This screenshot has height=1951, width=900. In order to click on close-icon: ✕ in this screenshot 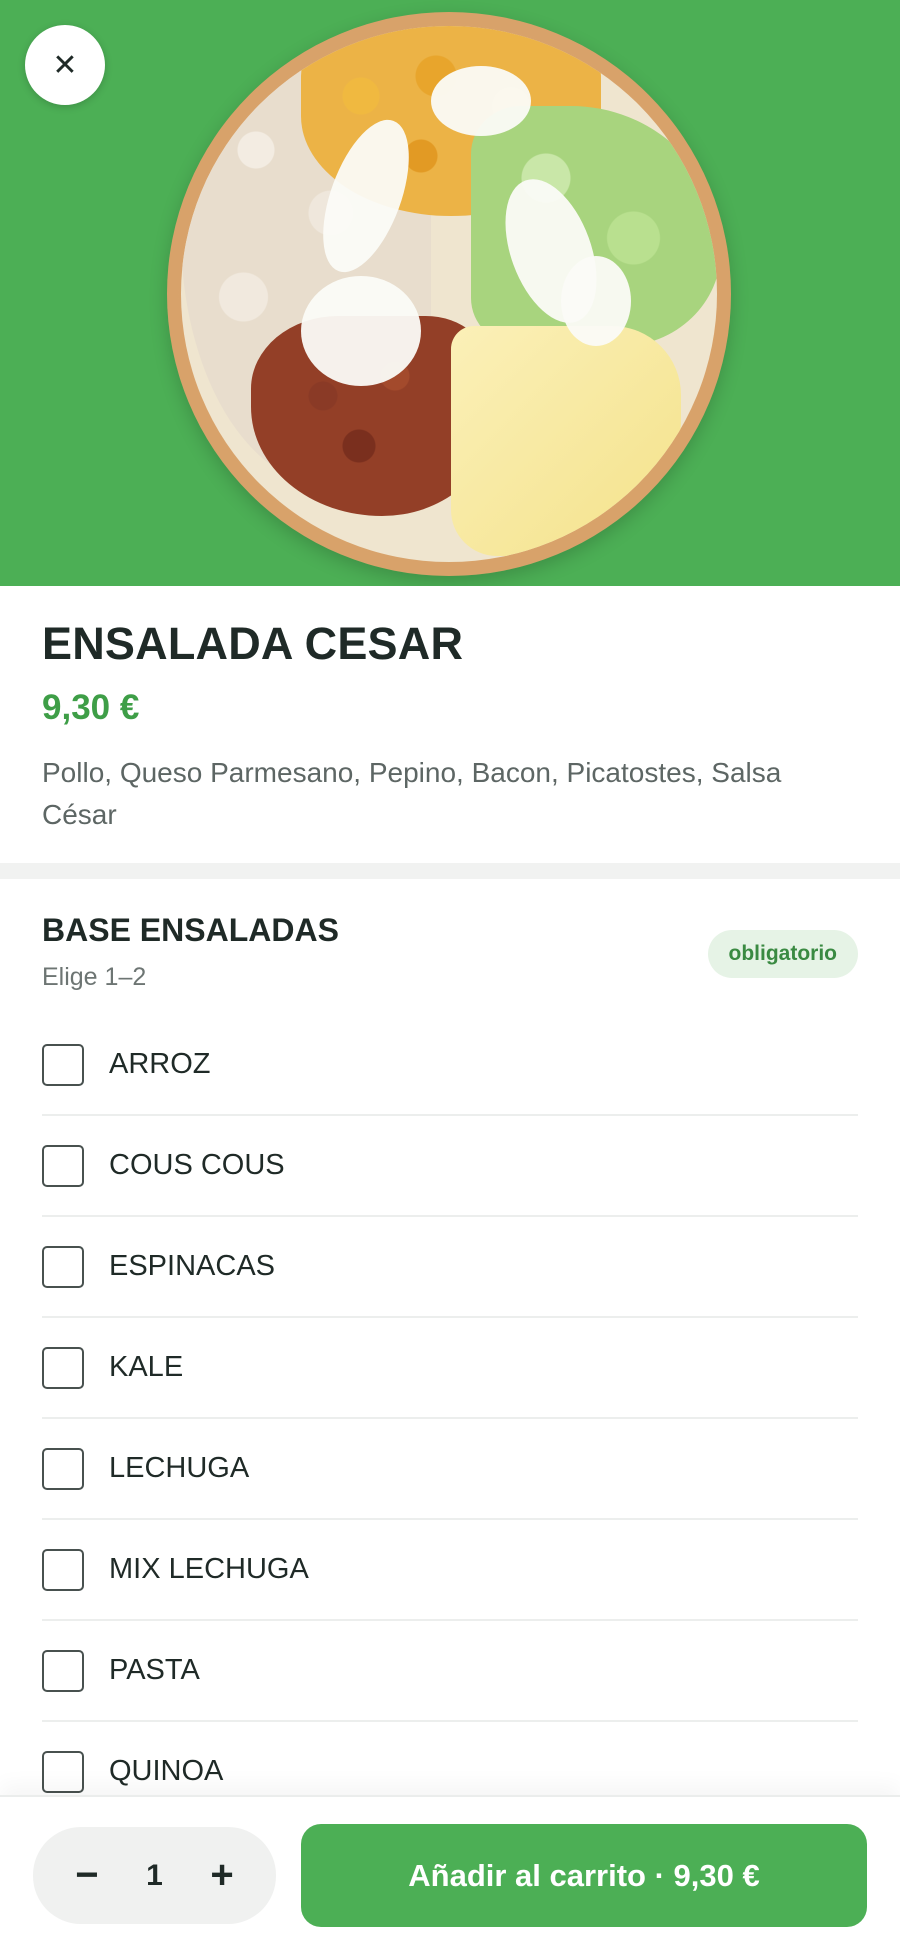, I will do `click(65, 65)`.